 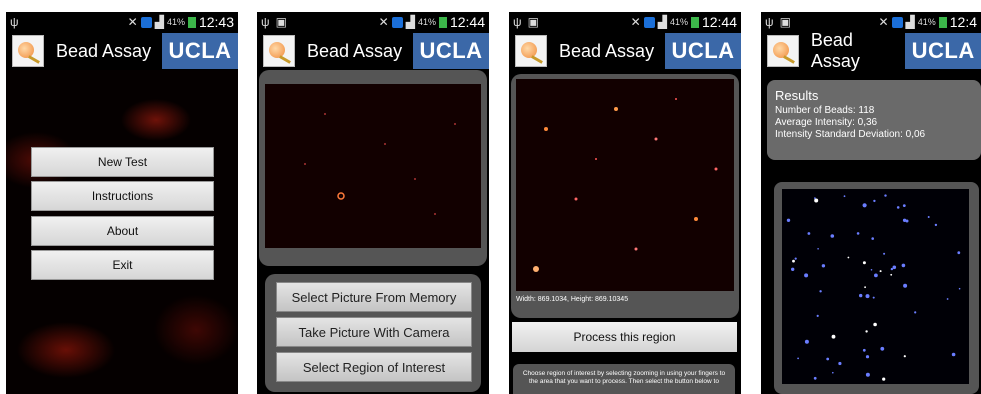 I want to click on region-panel: Width: 869.1034, Height: 869.10345, so click(x=625, y=196).